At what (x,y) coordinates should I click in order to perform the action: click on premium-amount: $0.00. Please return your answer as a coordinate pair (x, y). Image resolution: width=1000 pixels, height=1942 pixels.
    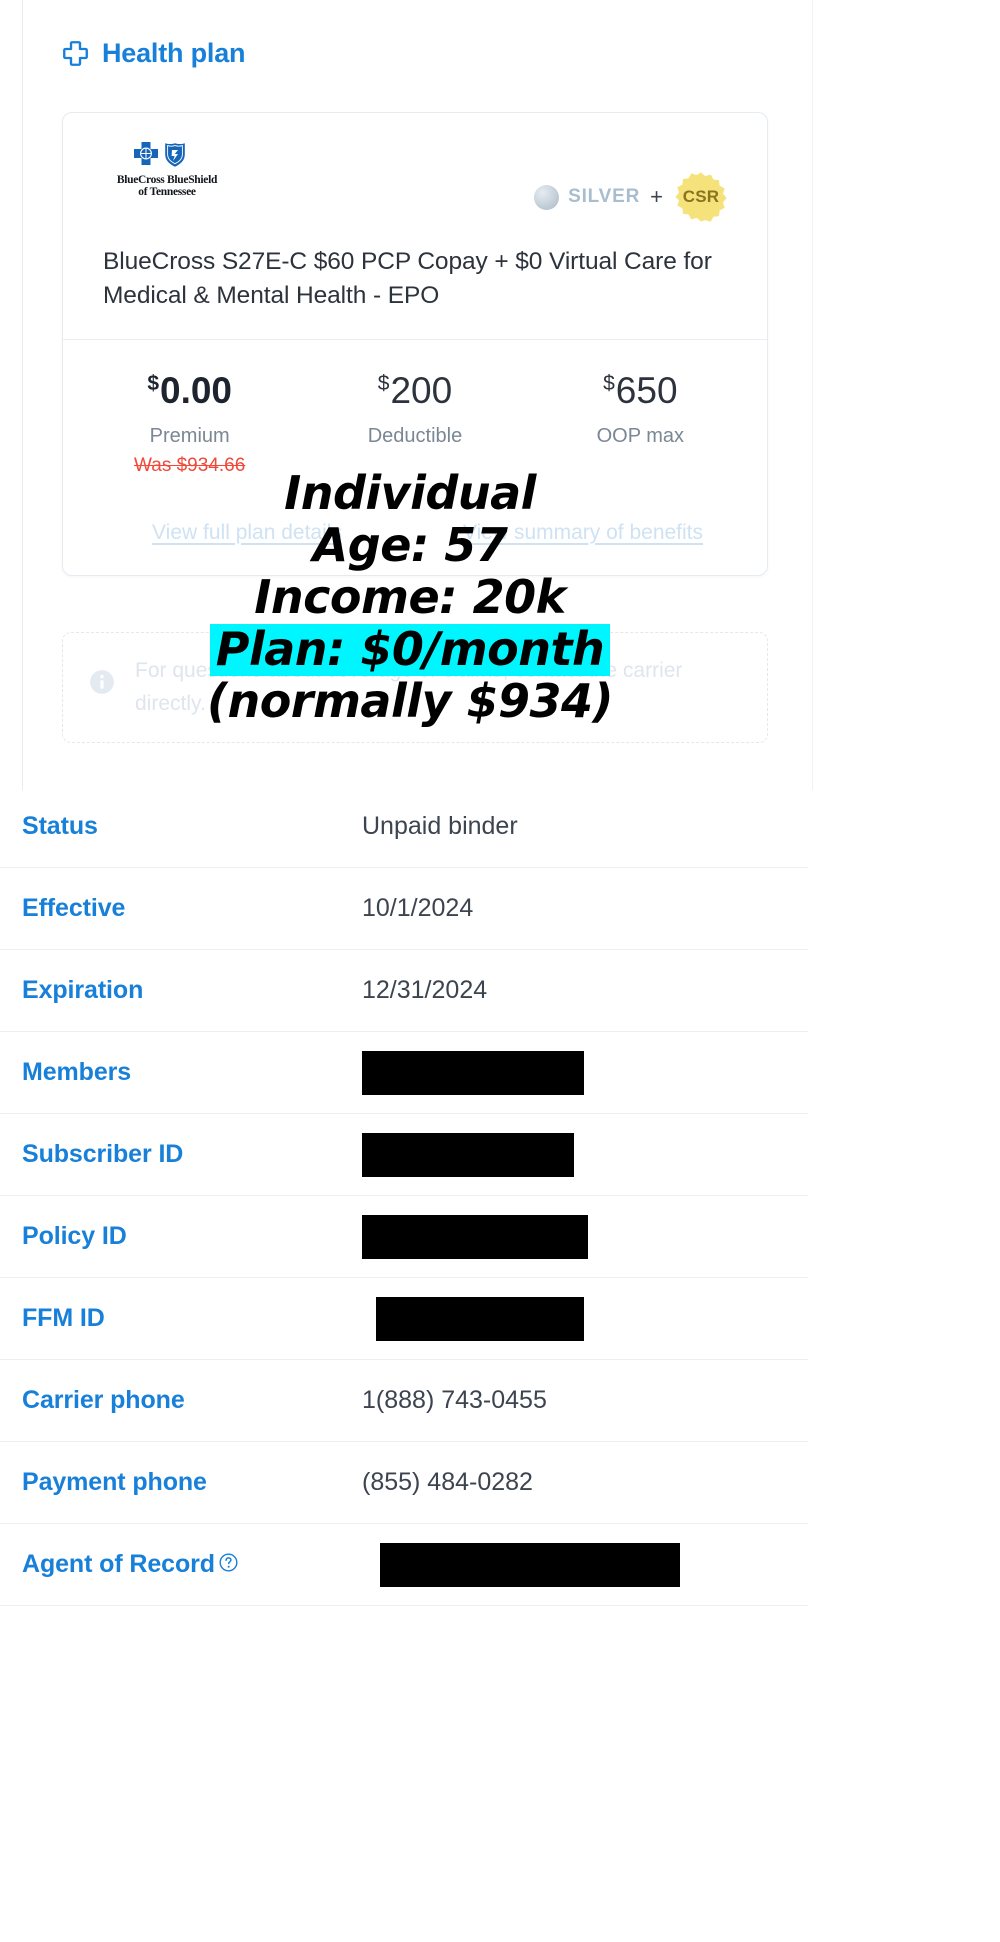
    Looking at the image, I should click on (189, 390).